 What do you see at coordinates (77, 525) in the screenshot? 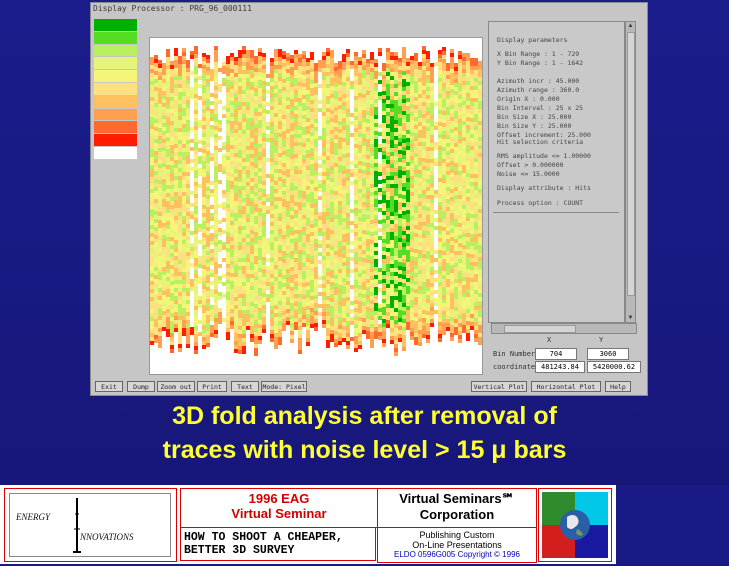
I see `derrick-icon` at bounding box center [77, 525].